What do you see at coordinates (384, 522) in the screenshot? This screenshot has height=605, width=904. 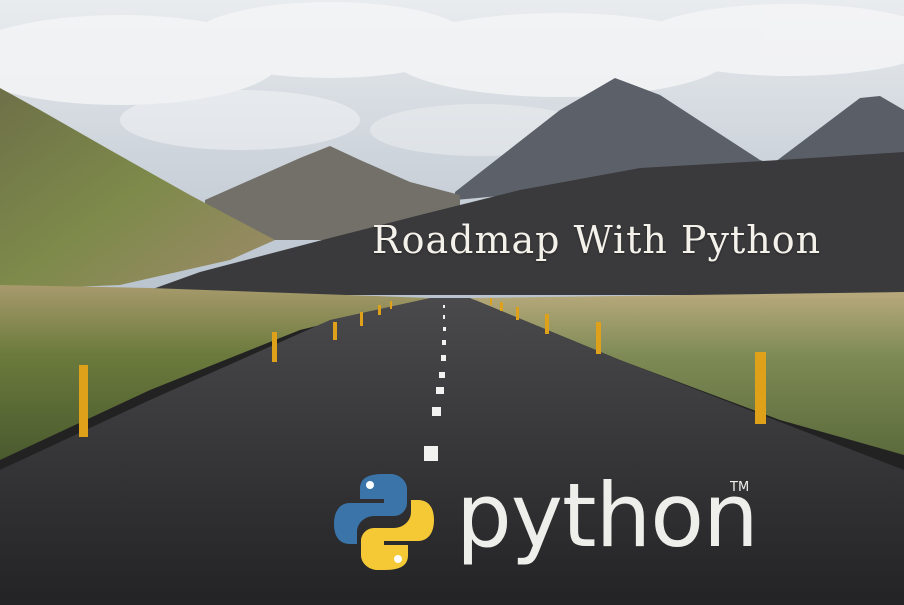 I see `python-snake-logo-icon` at bounding box center [384, 522].